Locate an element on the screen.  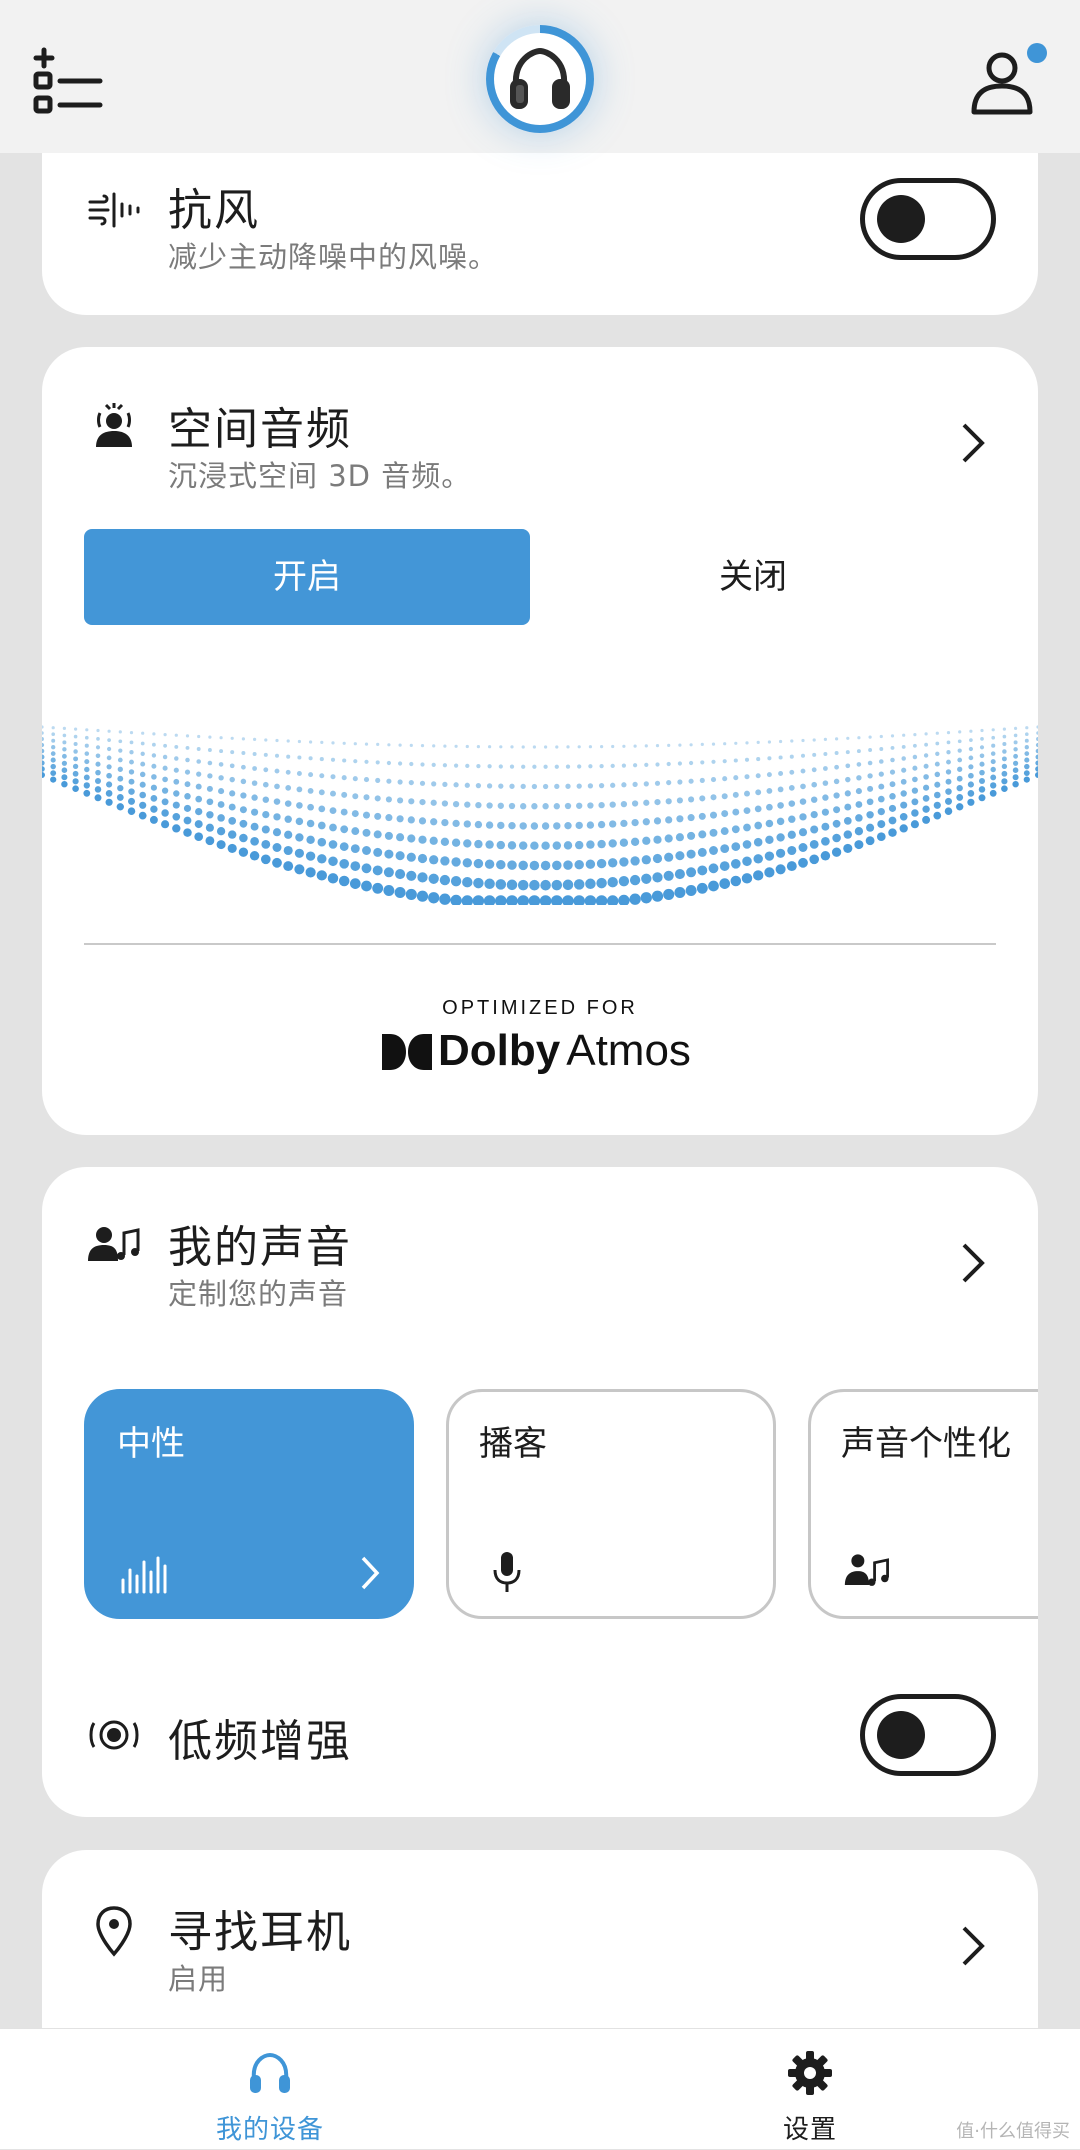
bass-boost-title: 低频增强 is located at coordinates (260, 1741).